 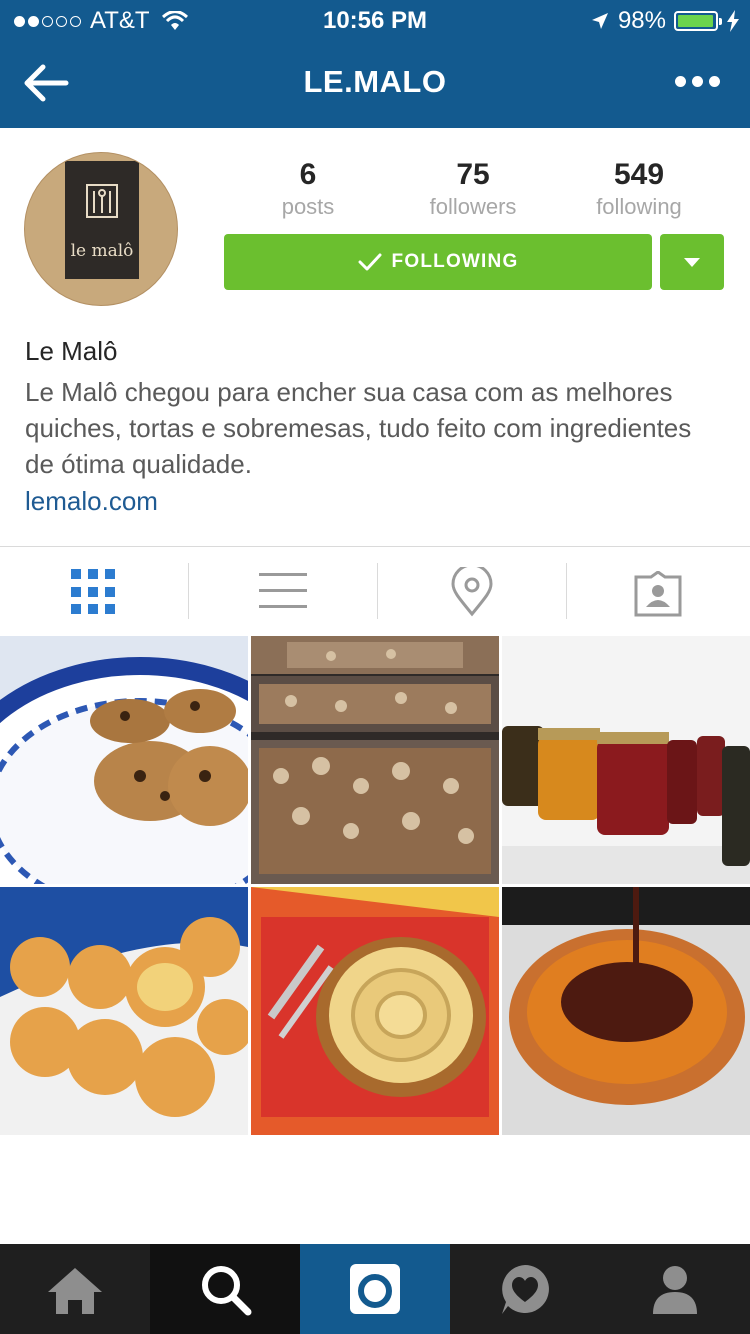 I want to click on jam-jars-image, so click(x=626, y=760).